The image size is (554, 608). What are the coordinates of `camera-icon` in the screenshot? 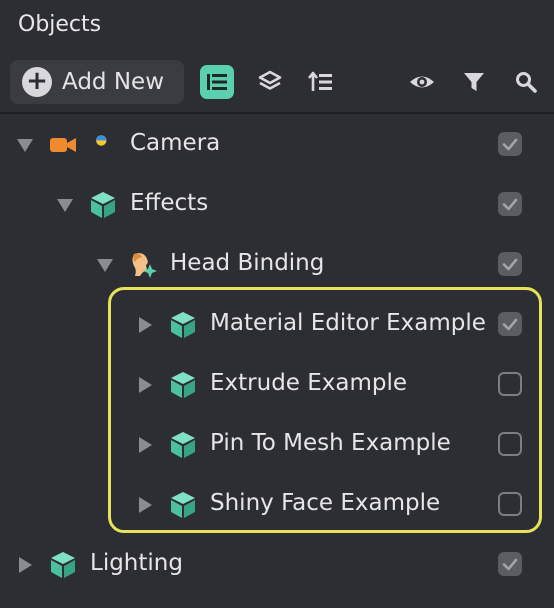 It's located at (63, 145).